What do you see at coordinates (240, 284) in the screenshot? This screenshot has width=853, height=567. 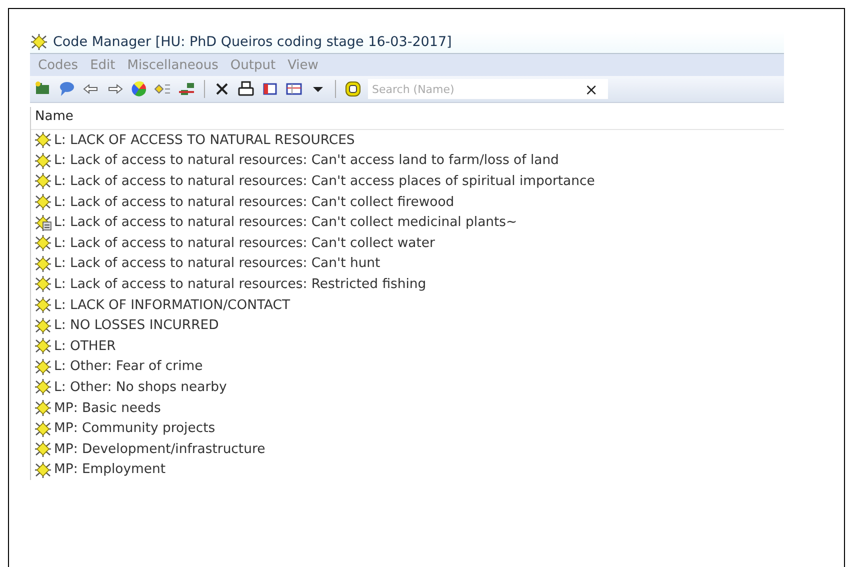 I see `code-name: L: Lack of access to natural resources: Restricted fishing` at bounding box center [240, 284].